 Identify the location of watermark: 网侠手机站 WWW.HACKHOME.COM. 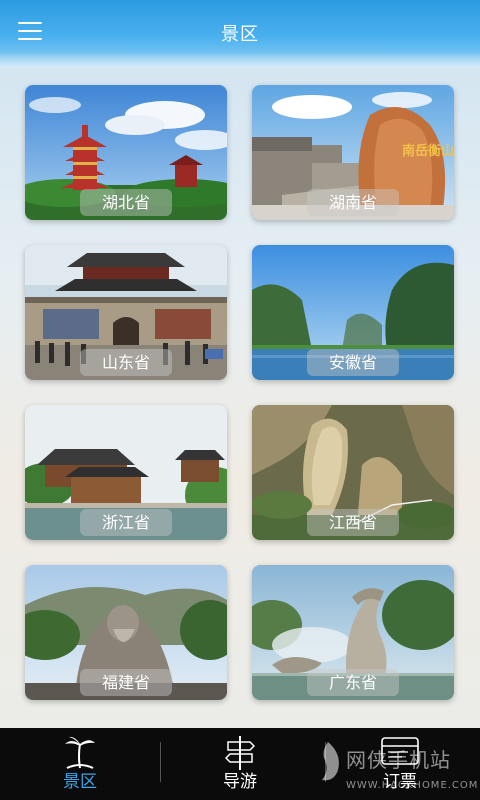
(395, 765).